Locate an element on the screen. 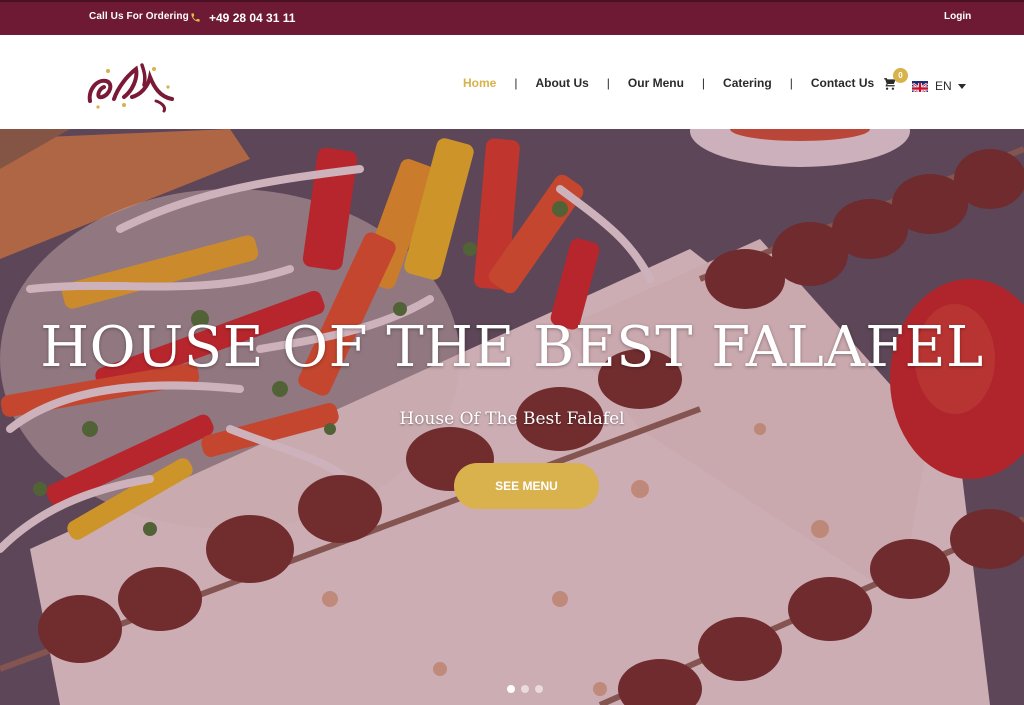 Image resolution: width=1024 pixels, height=705 pixels. nav-item-catering: Catering is located at coordinates (747, 83).